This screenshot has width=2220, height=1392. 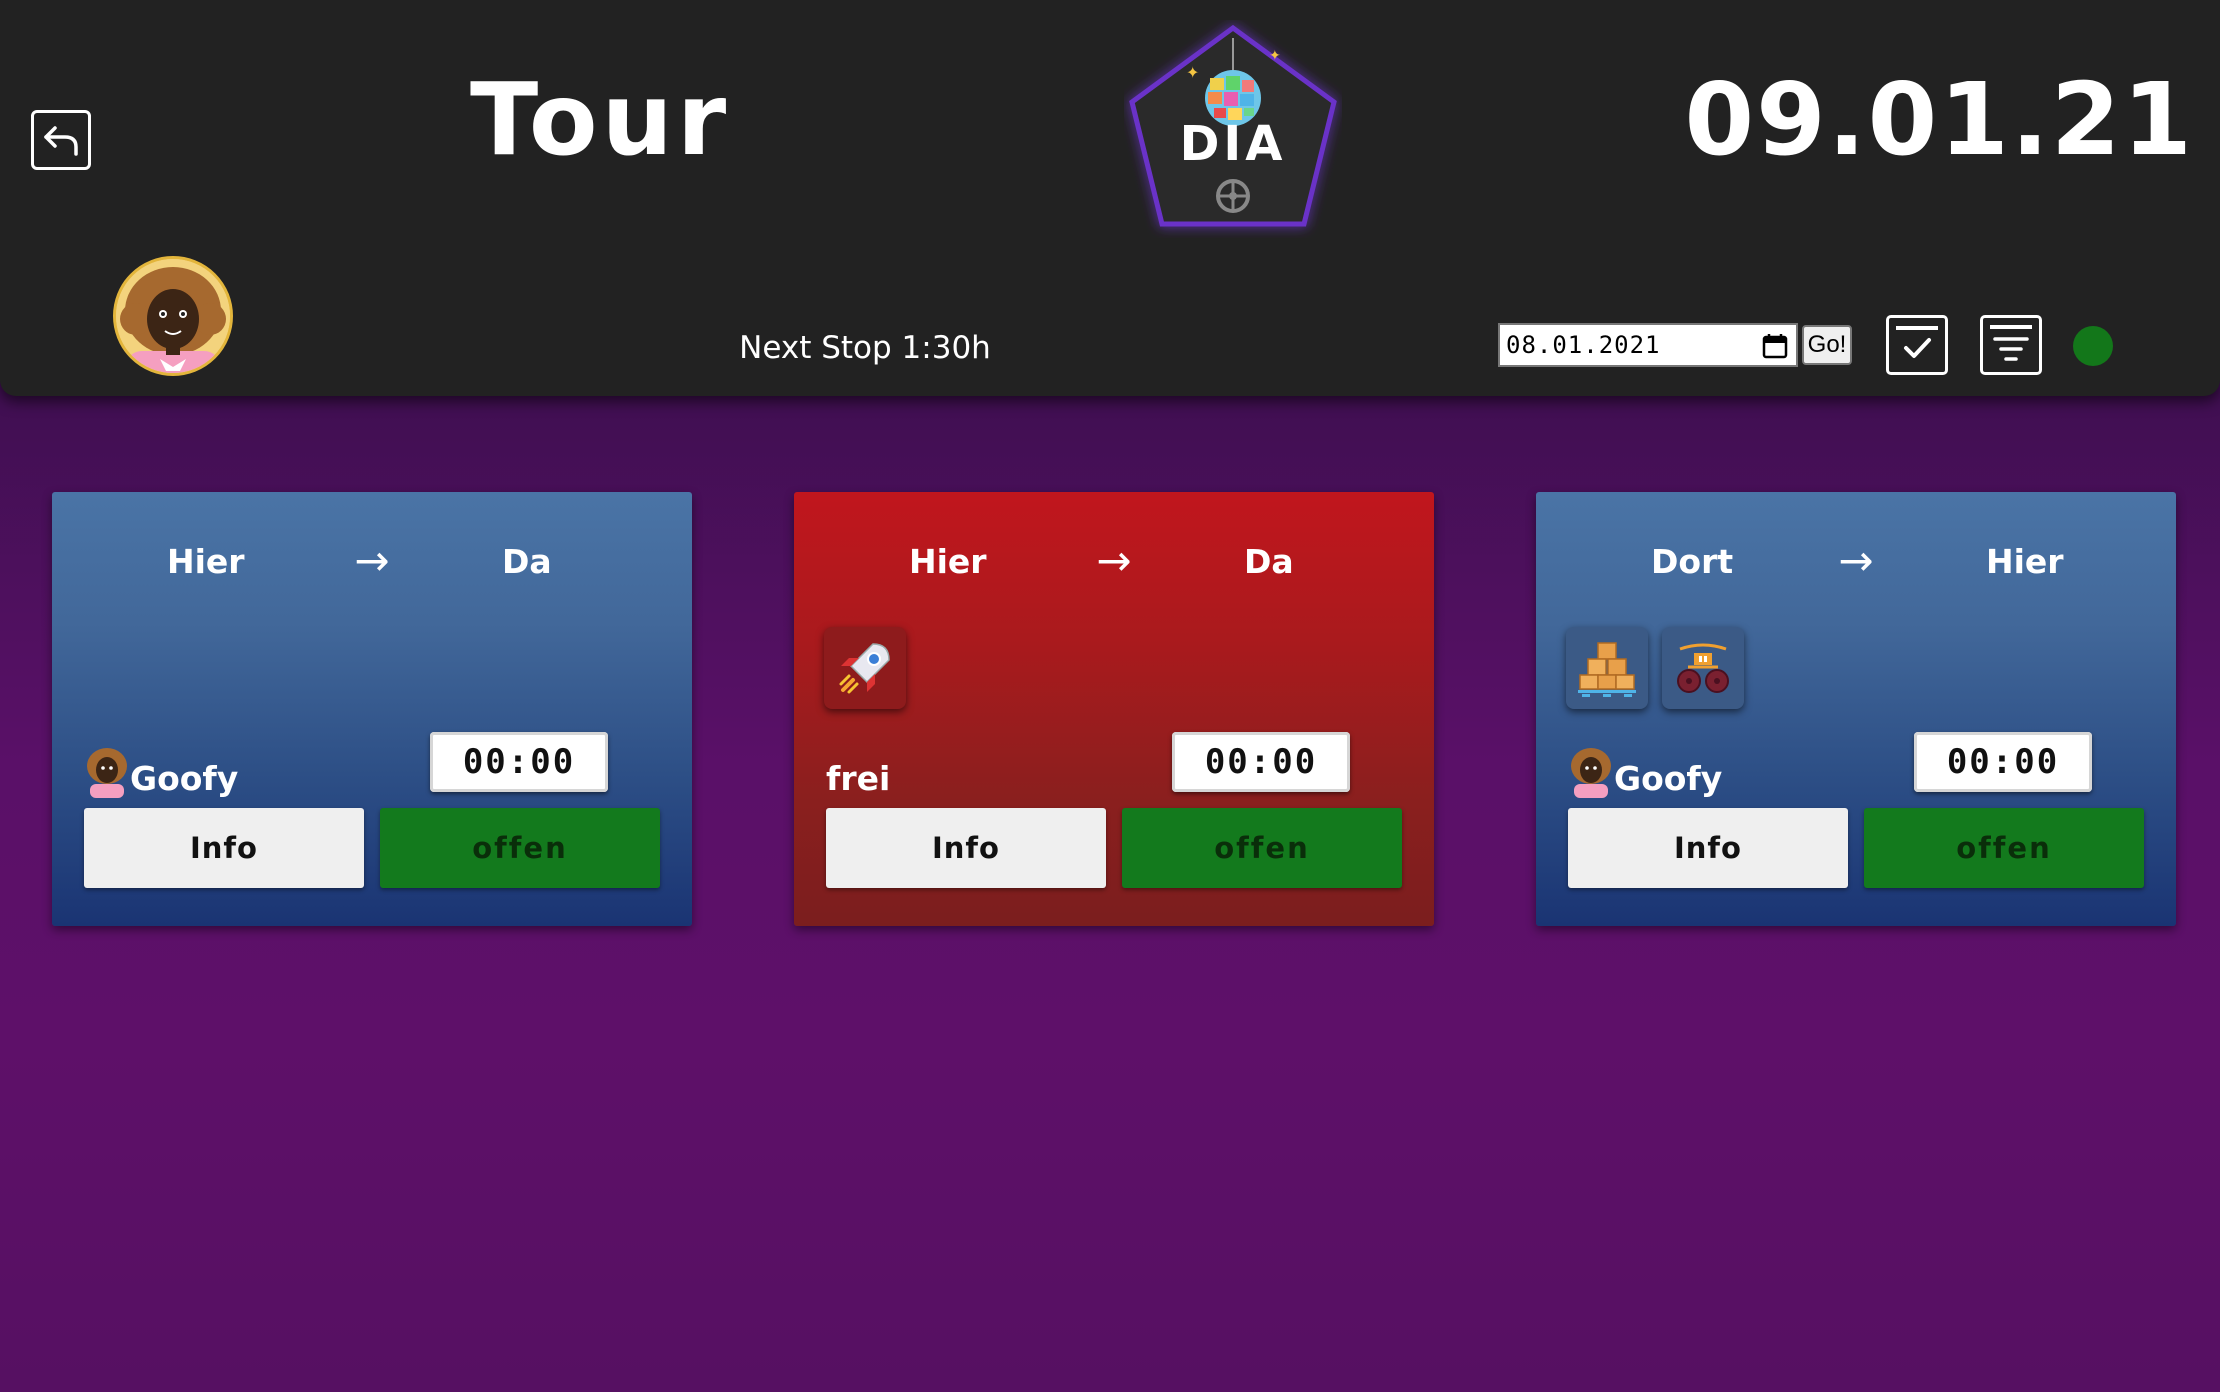 I want to click on boxes-icon, so click(x=1607, y=669).